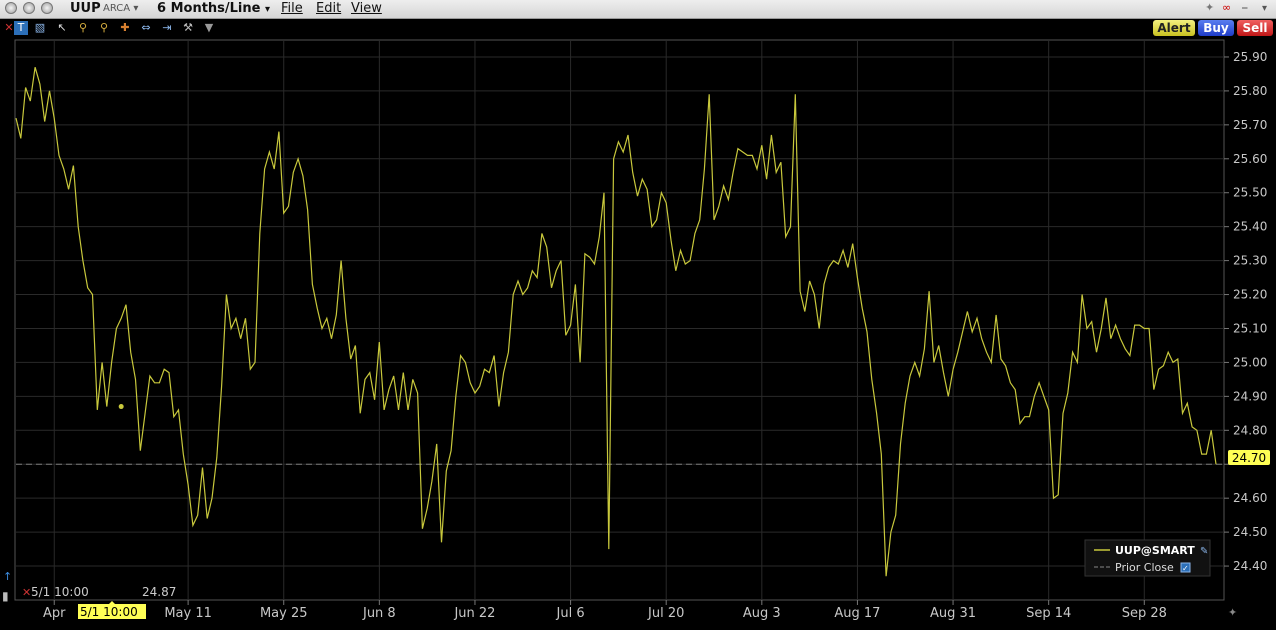  Describe the element at coordinates (1250, 498) in the screenshot. I see `y-tick-label: 24.60` at that location.